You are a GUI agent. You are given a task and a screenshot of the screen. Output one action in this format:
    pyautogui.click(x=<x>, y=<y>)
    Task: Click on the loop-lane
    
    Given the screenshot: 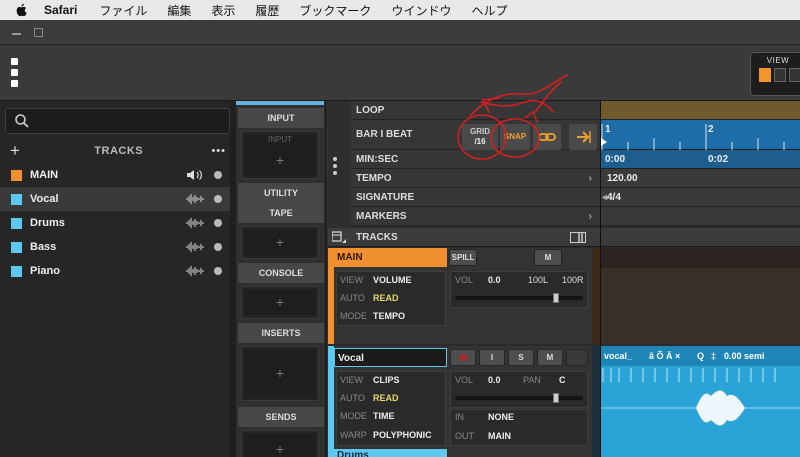 What is the action you would take?
    pyautogui.click(x=700, y=110)
    